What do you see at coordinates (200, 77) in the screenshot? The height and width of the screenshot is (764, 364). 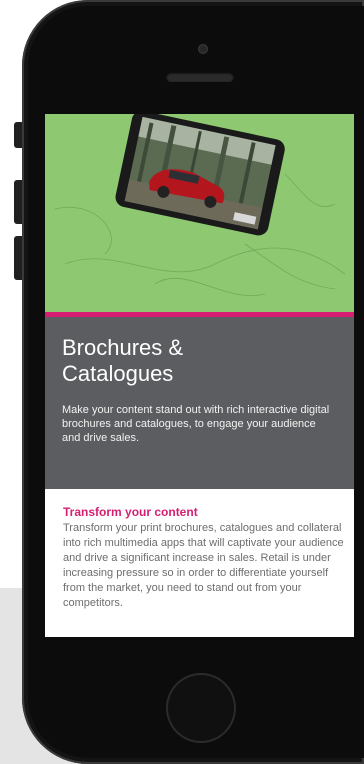 I see `earpiece-speaker` at bounding box center [200, 77].